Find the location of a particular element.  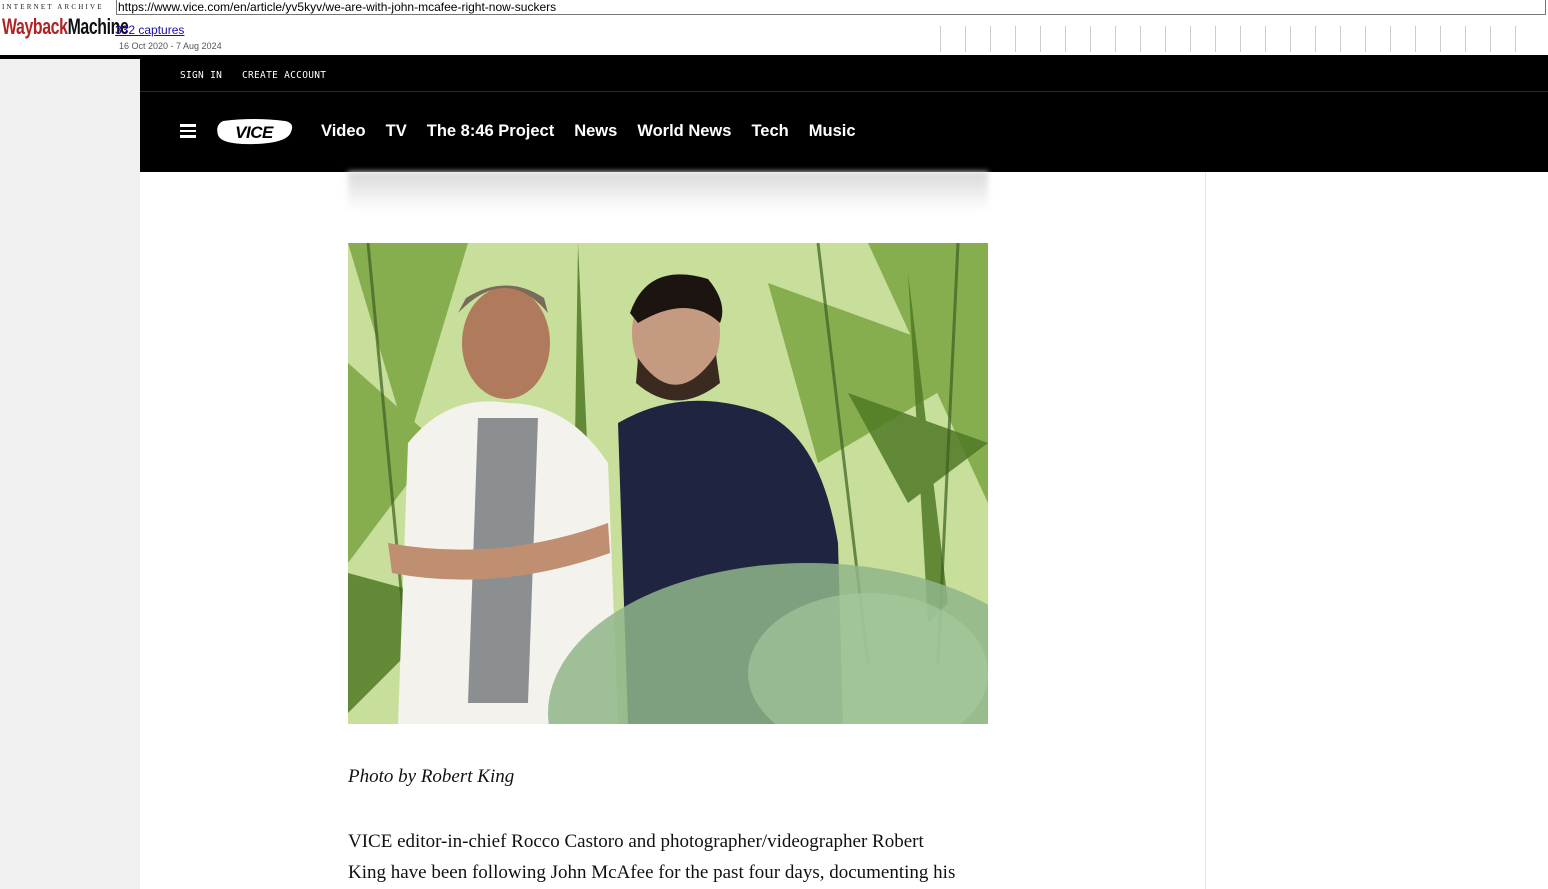

nav-link-846-project: The 8:46 Project is located at coordinates (490, 131).